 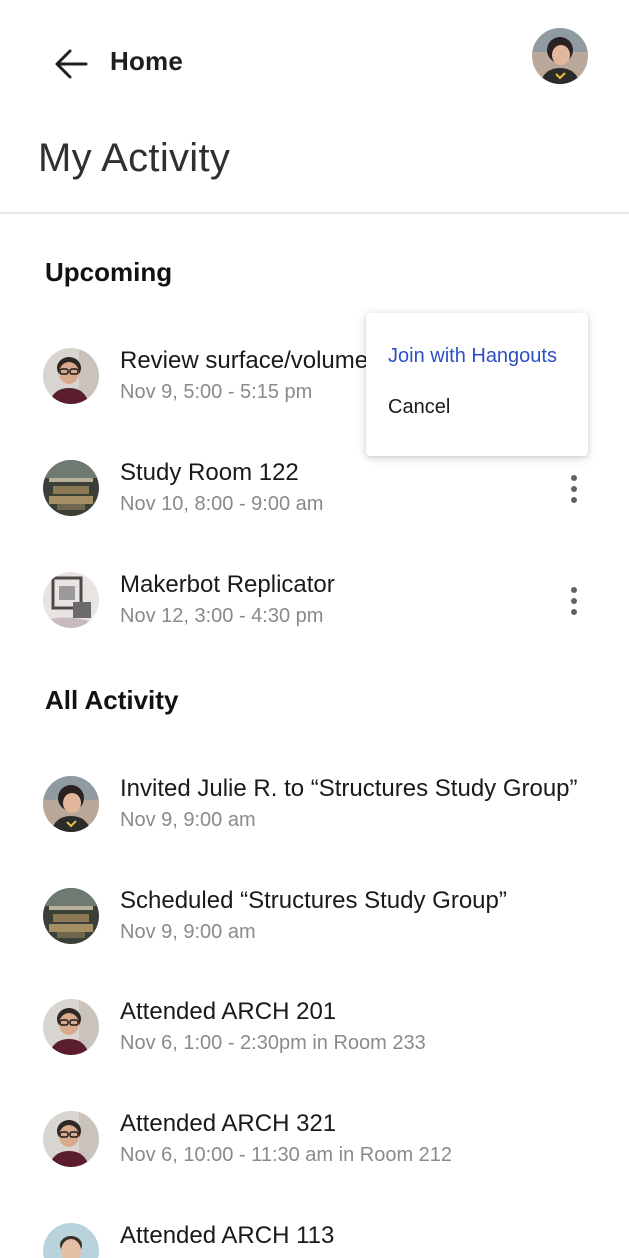 I want to click on item-subtitle: Nov 6, 10:00 - 11:30 am in Room 212, so click(x=286, y=1155).